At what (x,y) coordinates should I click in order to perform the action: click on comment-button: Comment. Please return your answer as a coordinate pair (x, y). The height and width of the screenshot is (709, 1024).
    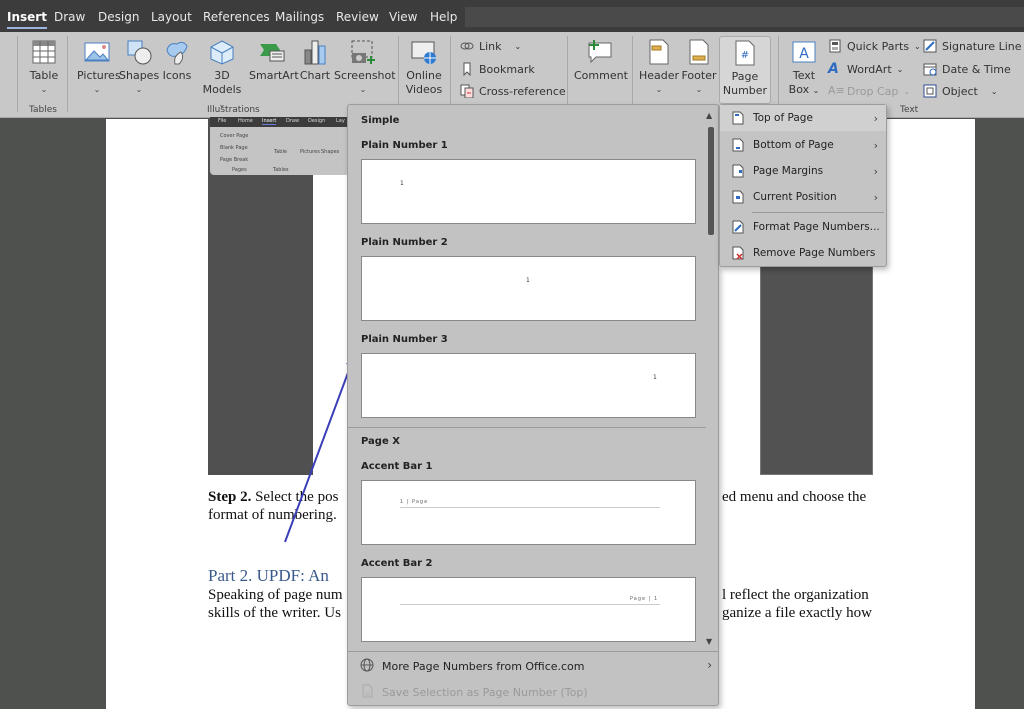
    Looking at the image, I should click on (601, 60).